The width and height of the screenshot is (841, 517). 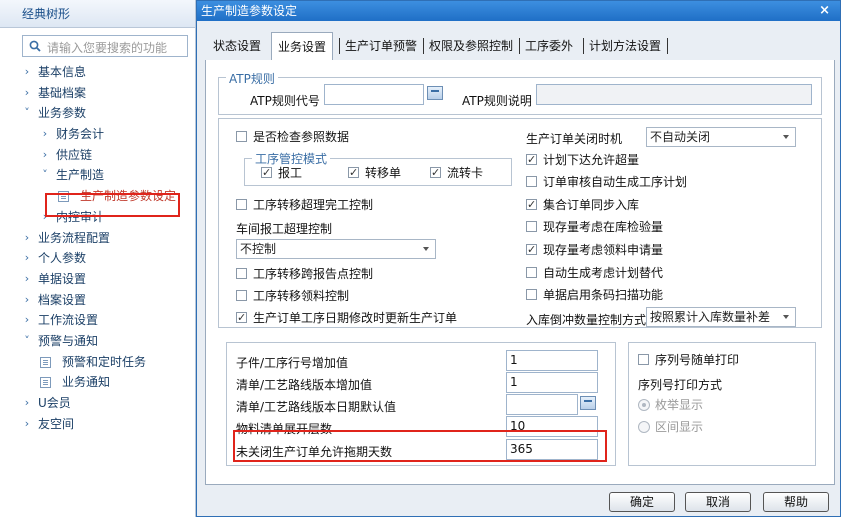 What do you see at coordinates (435, 93) in the screenshot?
I see `atp-lookup-icon` at bounding box center [435, 93].